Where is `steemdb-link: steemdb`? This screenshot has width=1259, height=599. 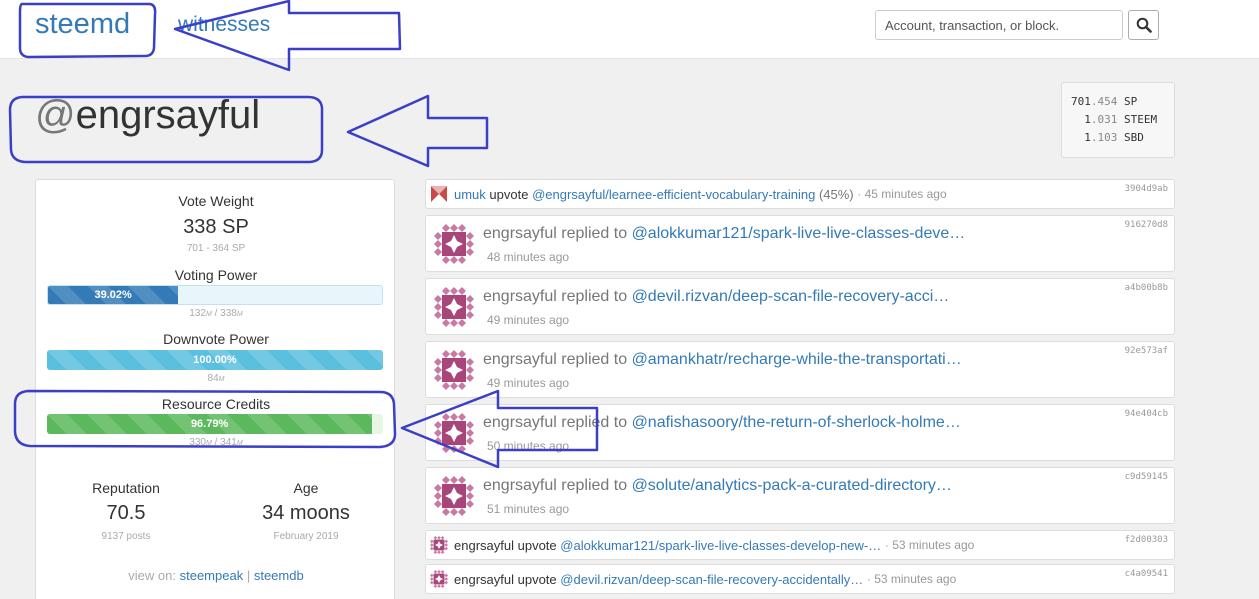
steemdb-link: steemdb is located at coordinates (279, 575).